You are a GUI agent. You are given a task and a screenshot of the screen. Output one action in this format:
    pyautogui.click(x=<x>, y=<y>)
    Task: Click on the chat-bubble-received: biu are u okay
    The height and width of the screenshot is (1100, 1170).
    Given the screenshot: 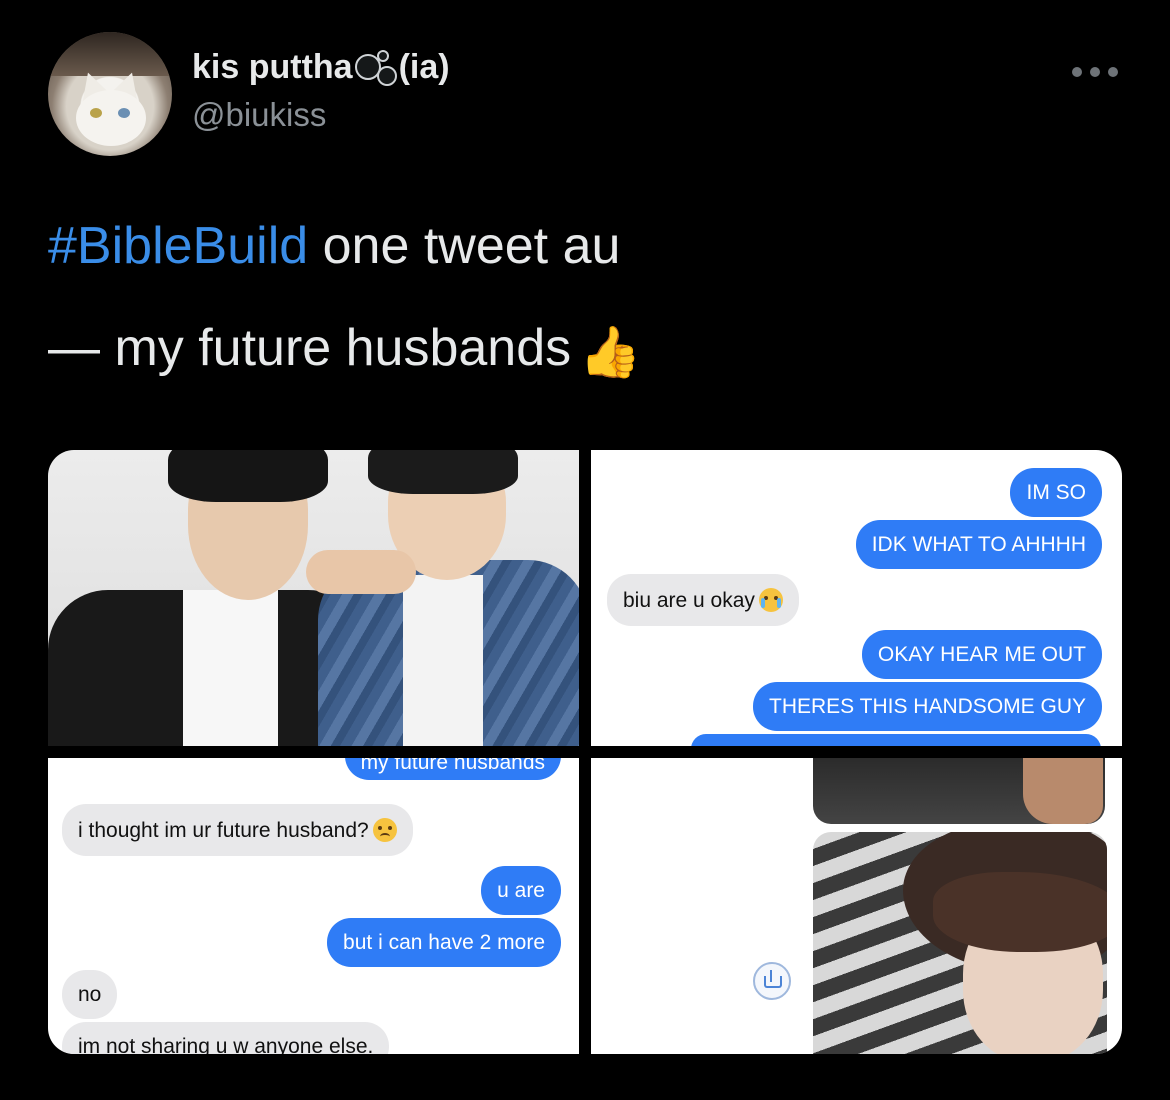 What is the action you would take?
    pyautogui.click(x=703, y=600)
    